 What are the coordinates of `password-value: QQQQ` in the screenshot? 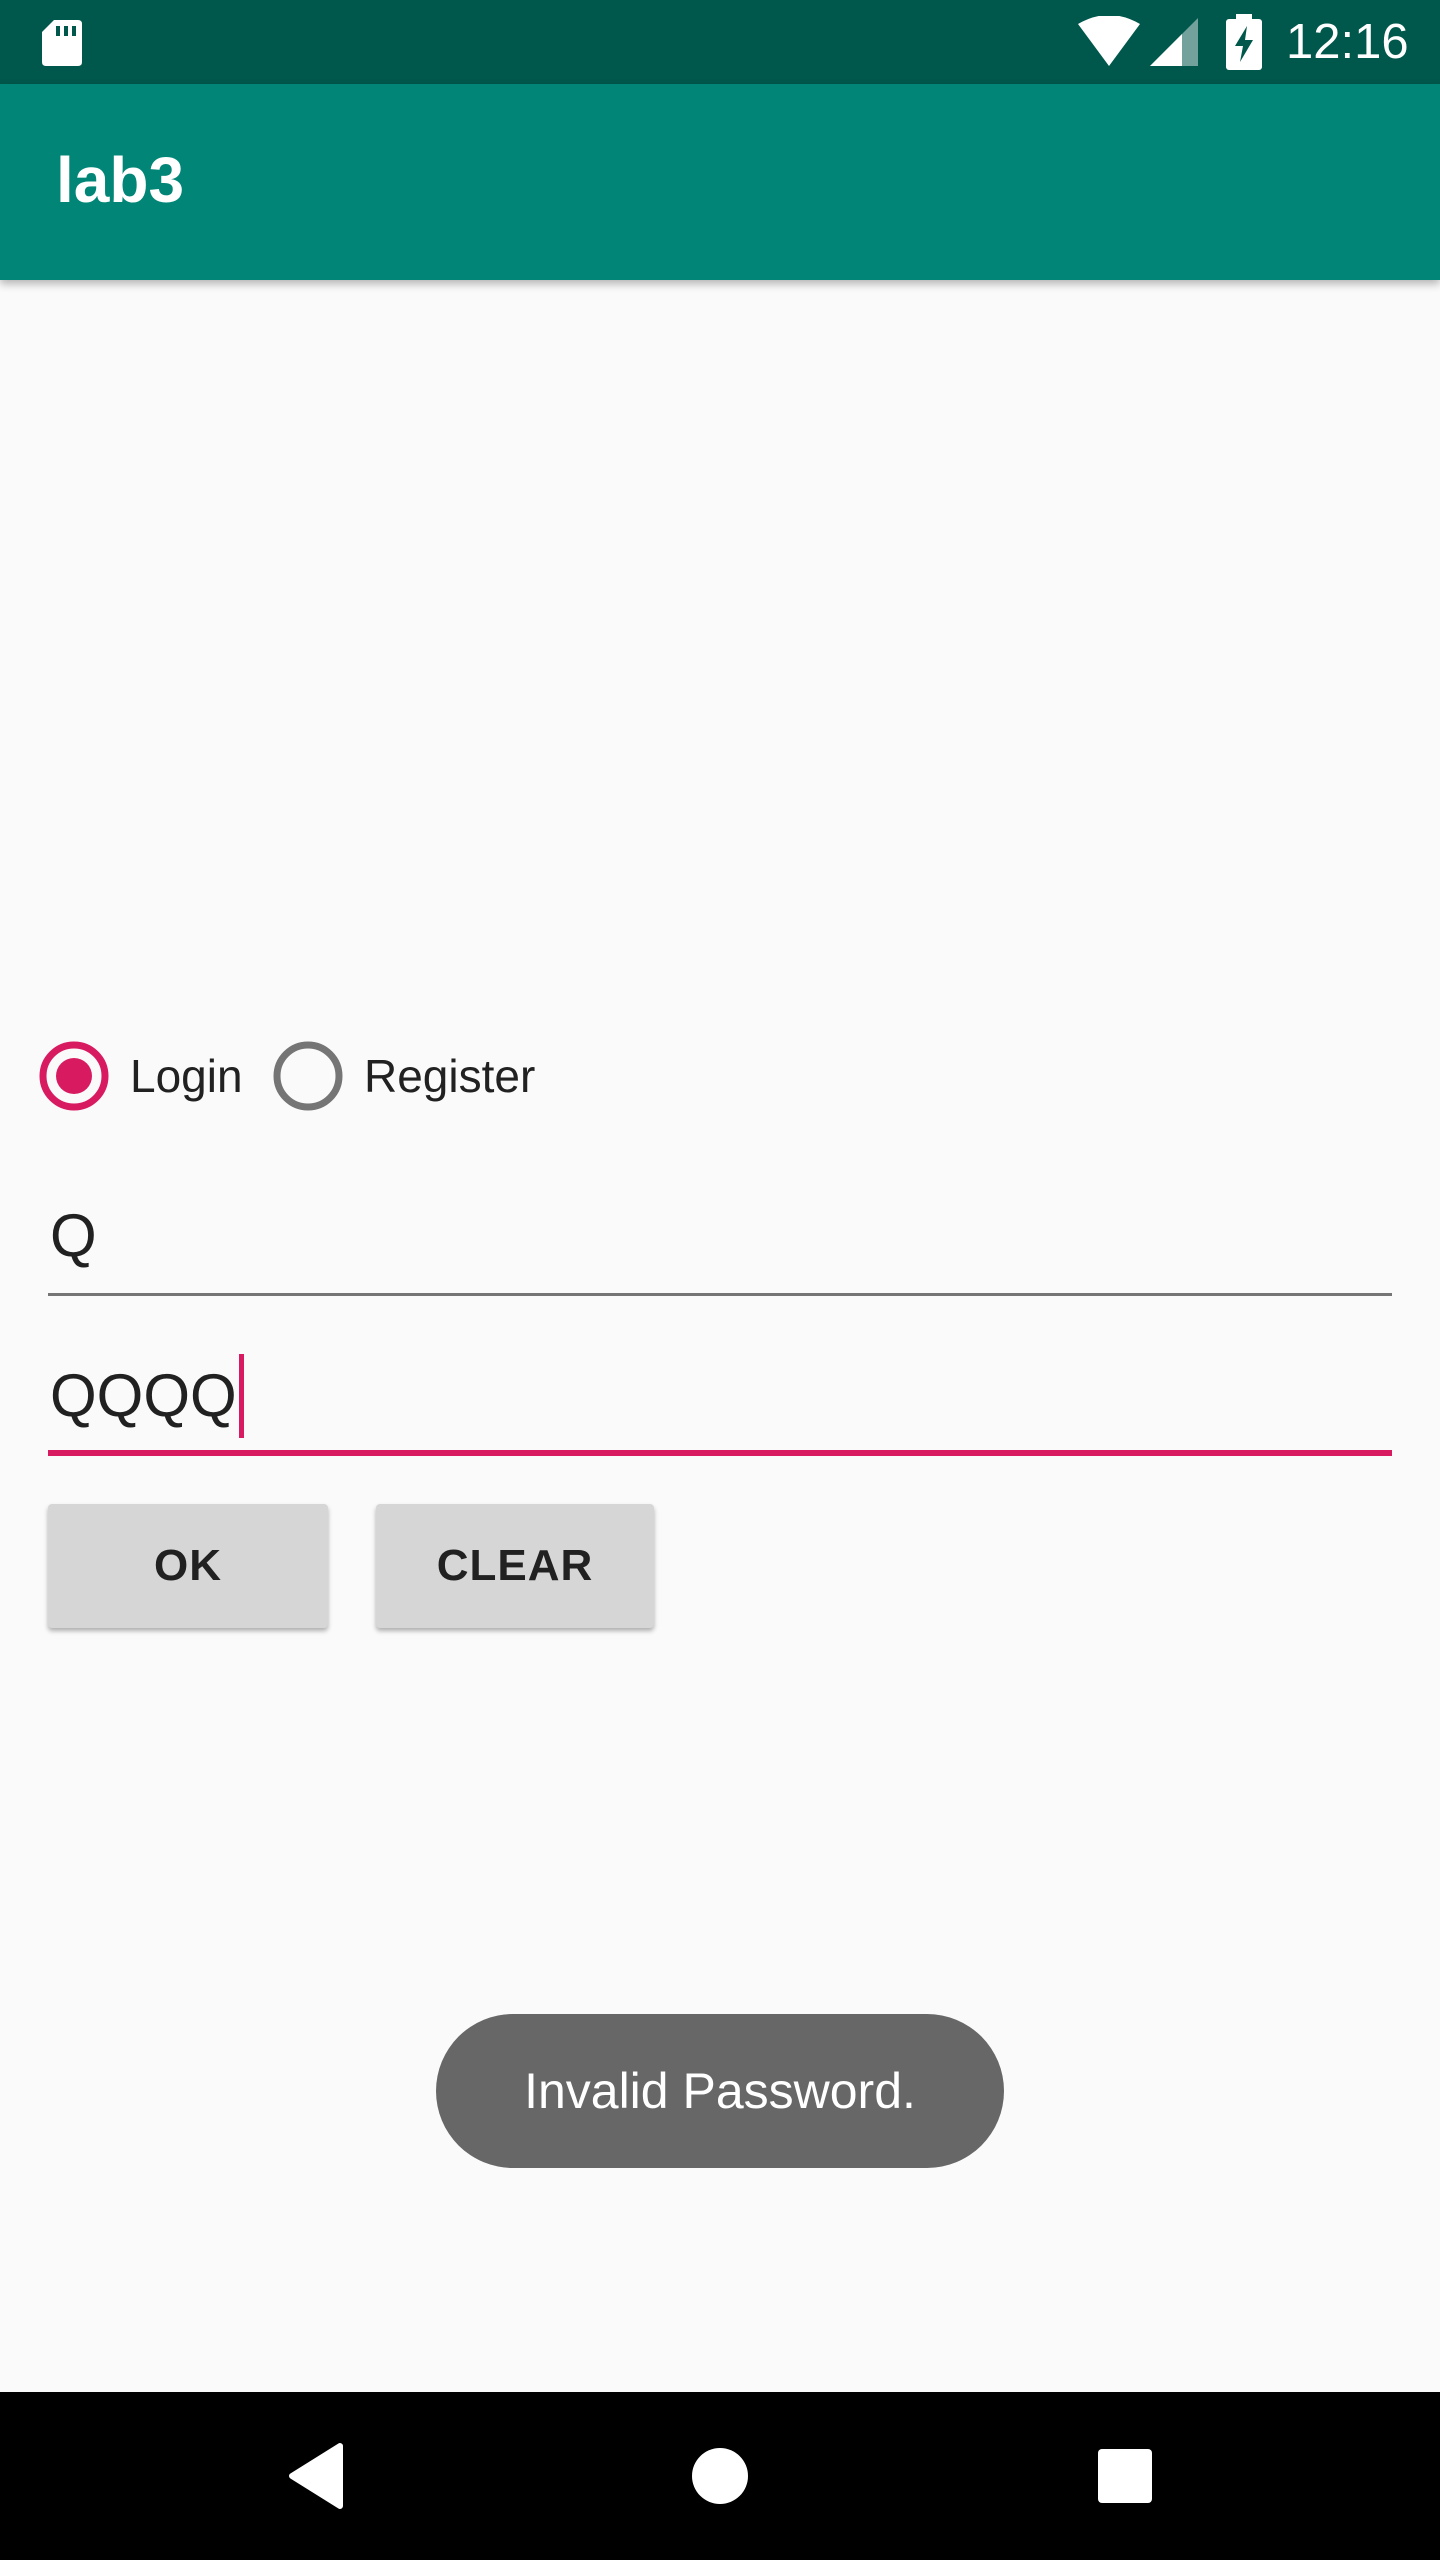 It's located at (143, 1395).